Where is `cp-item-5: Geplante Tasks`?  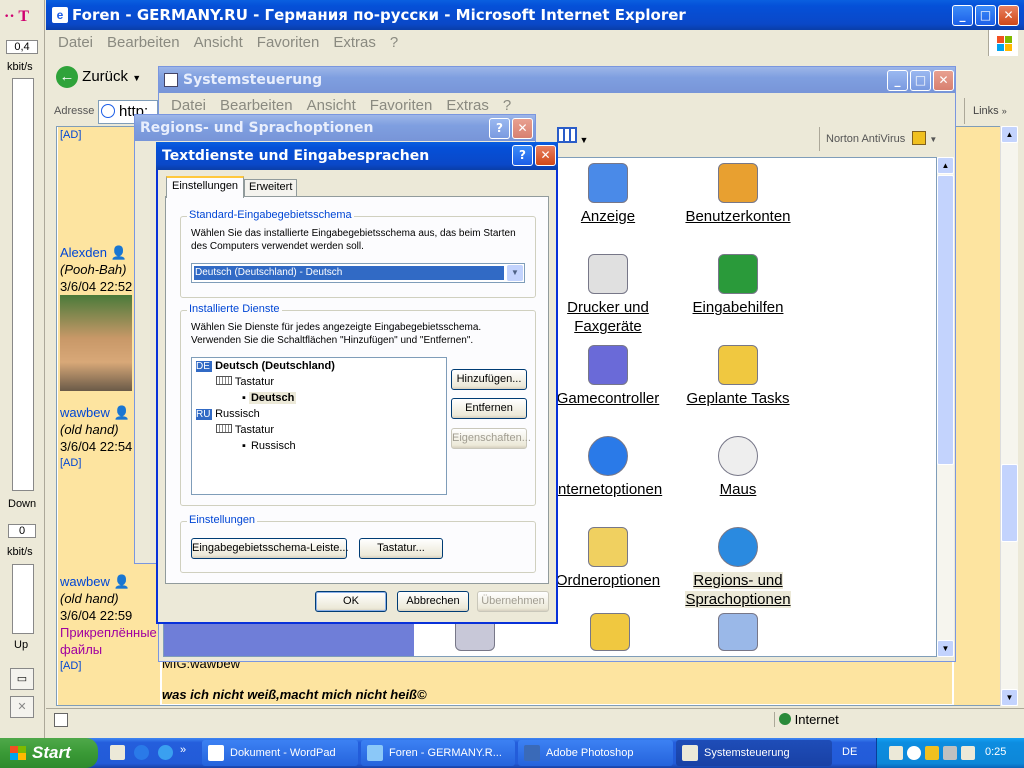 cp-item-5: Geplante Tasks is located at coordinates (738, 376).